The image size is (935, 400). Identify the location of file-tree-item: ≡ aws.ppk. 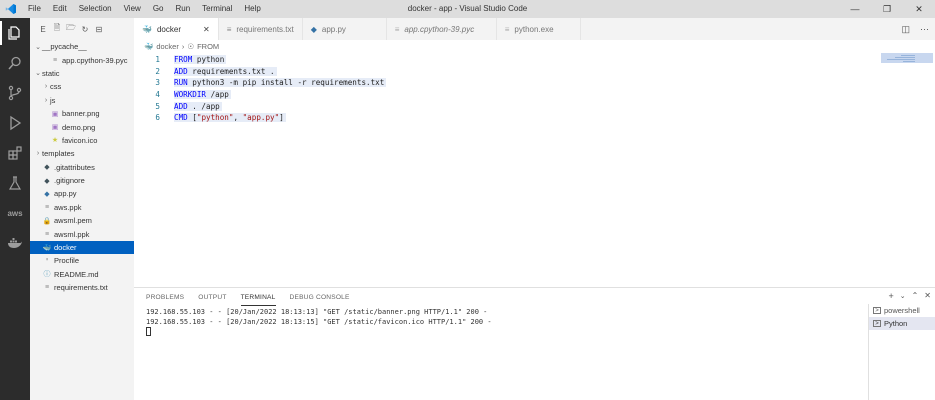
(82, 207).